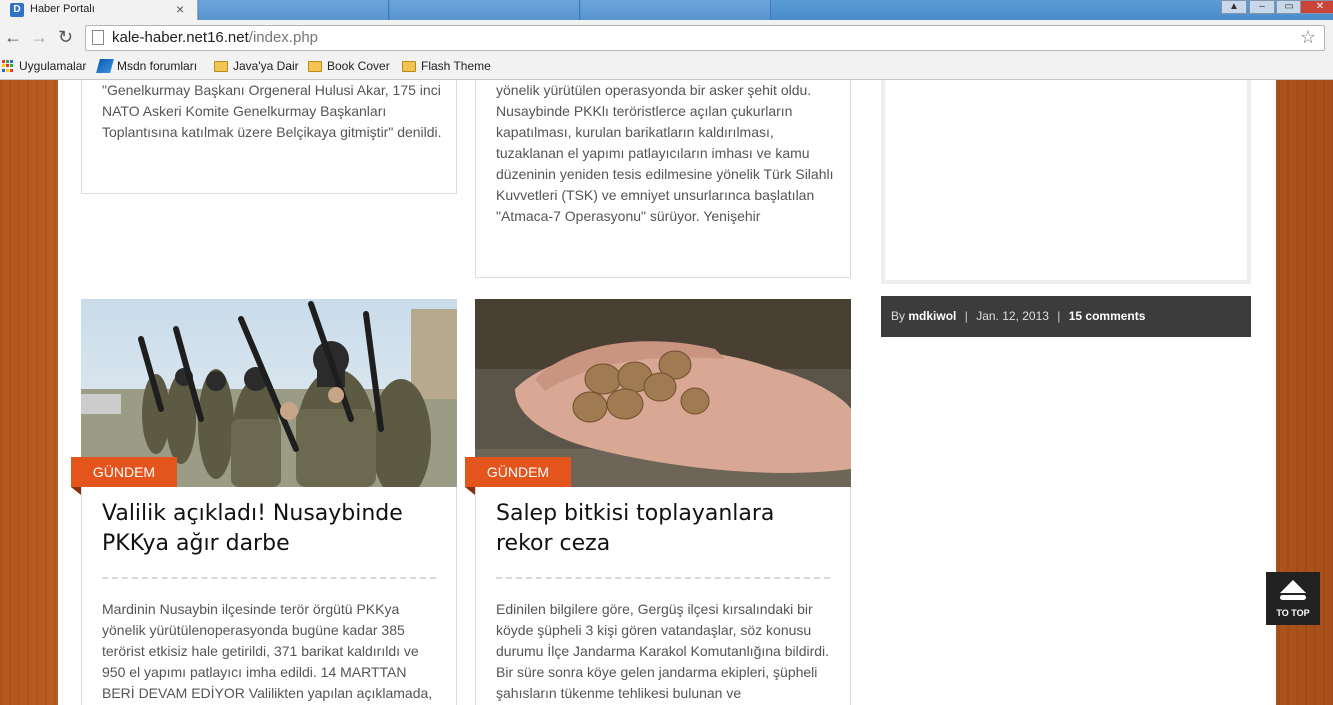  Describe the element at coordinates (1066, 316) in the screenshot. I see `post-meta-bar: By mdkiwol | Jan. 12, 2013 | 15 comments` at that location.